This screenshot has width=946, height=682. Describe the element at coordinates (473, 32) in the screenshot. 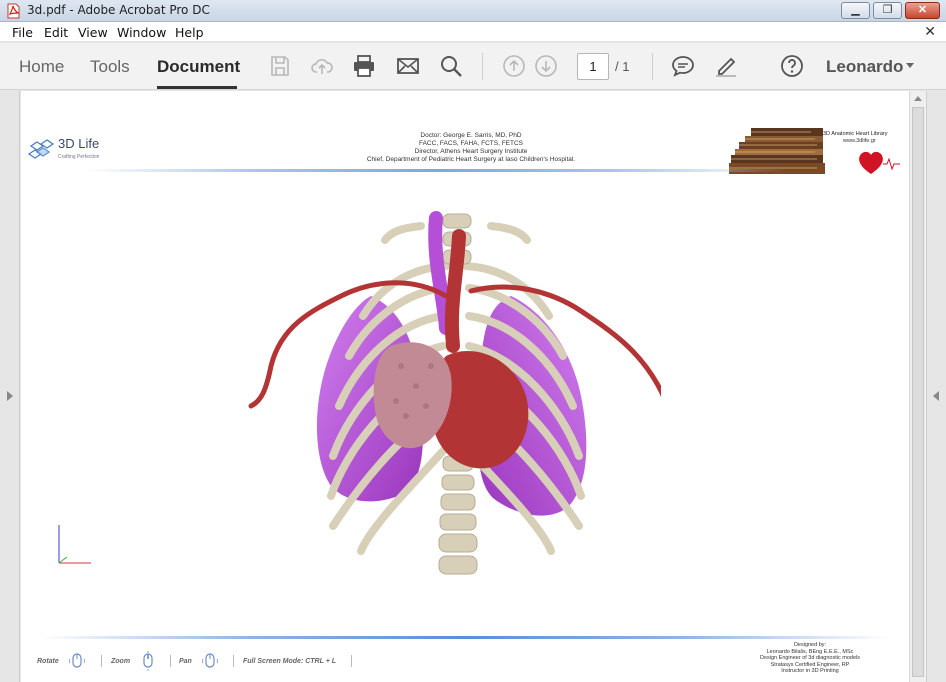

I see `menu-bar: File Edit View Window Help ✕` at that location.